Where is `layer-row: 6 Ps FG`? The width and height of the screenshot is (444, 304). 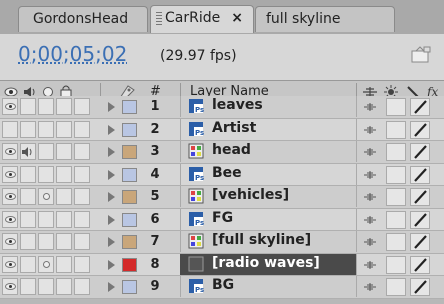 layer-row: 6 Ps FG is located at coordinates (222, 219).